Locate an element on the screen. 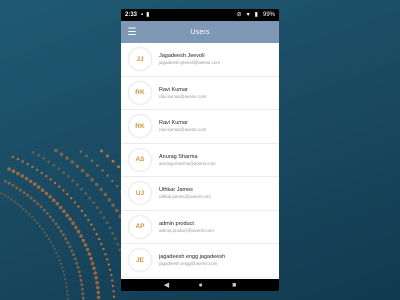  list-item: UJ Uthkar James uthkar.james@avenir.com is located at coordinates (200, 194).